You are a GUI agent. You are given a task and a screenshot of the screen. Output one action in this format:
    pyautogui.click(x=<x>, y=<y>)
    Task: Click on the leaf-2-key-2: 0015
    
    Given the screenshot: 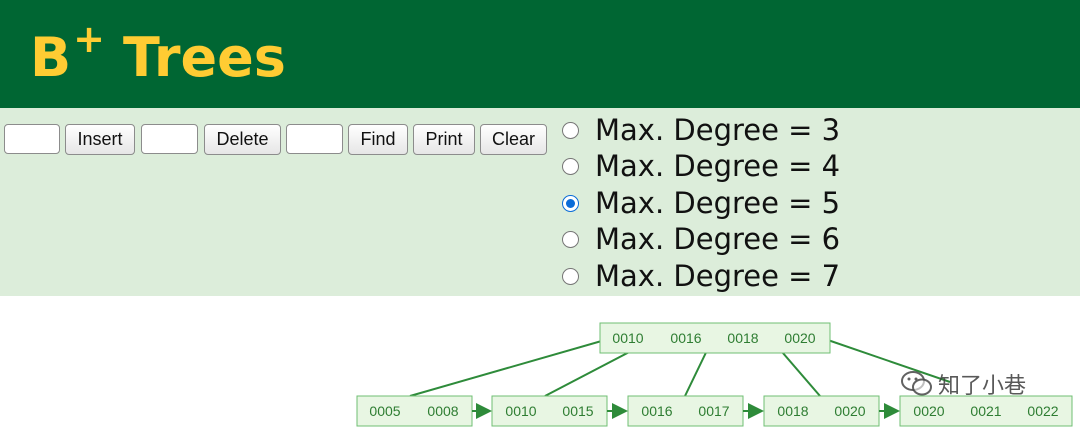 What is the action you would take?
    pyautogui.click(x=577, y=411)
    